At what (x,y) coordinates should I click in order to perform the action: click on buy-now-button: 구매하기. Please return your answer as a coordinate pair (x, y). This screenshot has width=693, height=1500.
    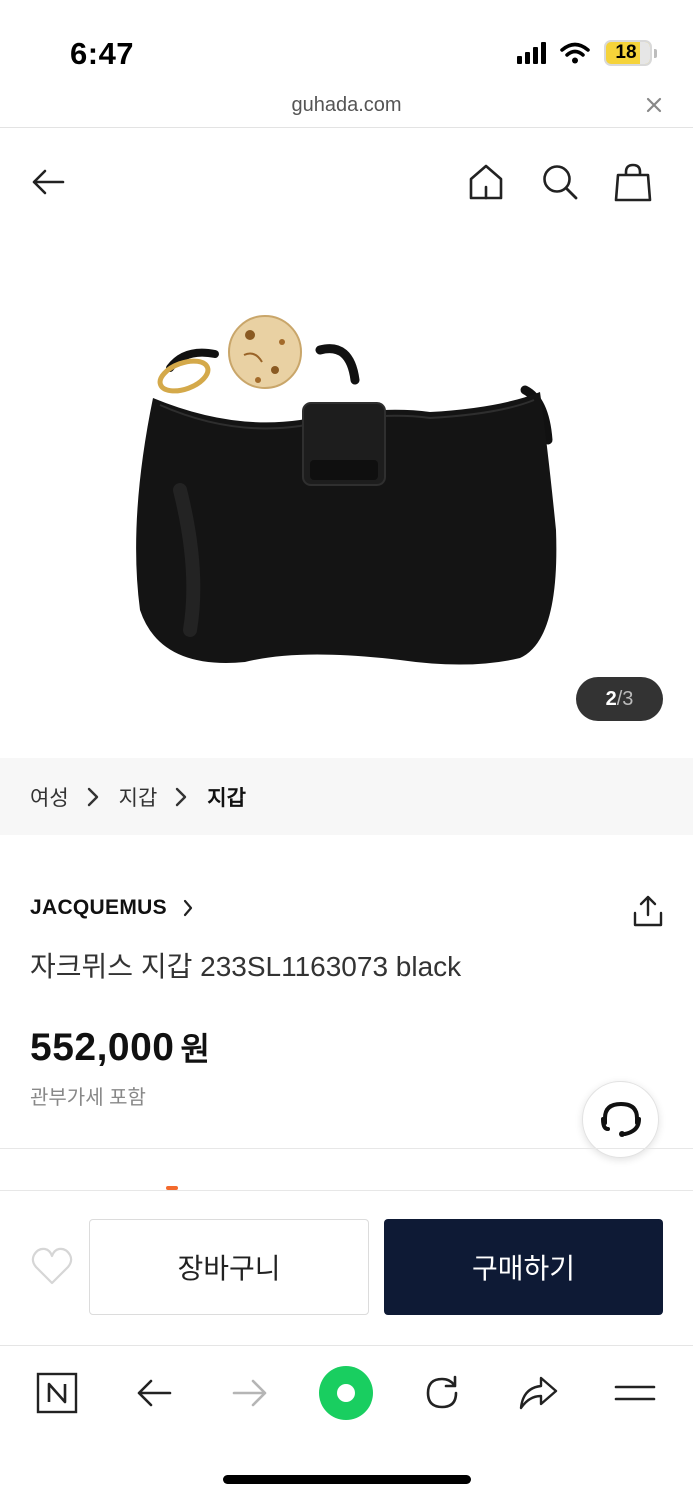
    Looking at the image, I should click on (523, 1267).